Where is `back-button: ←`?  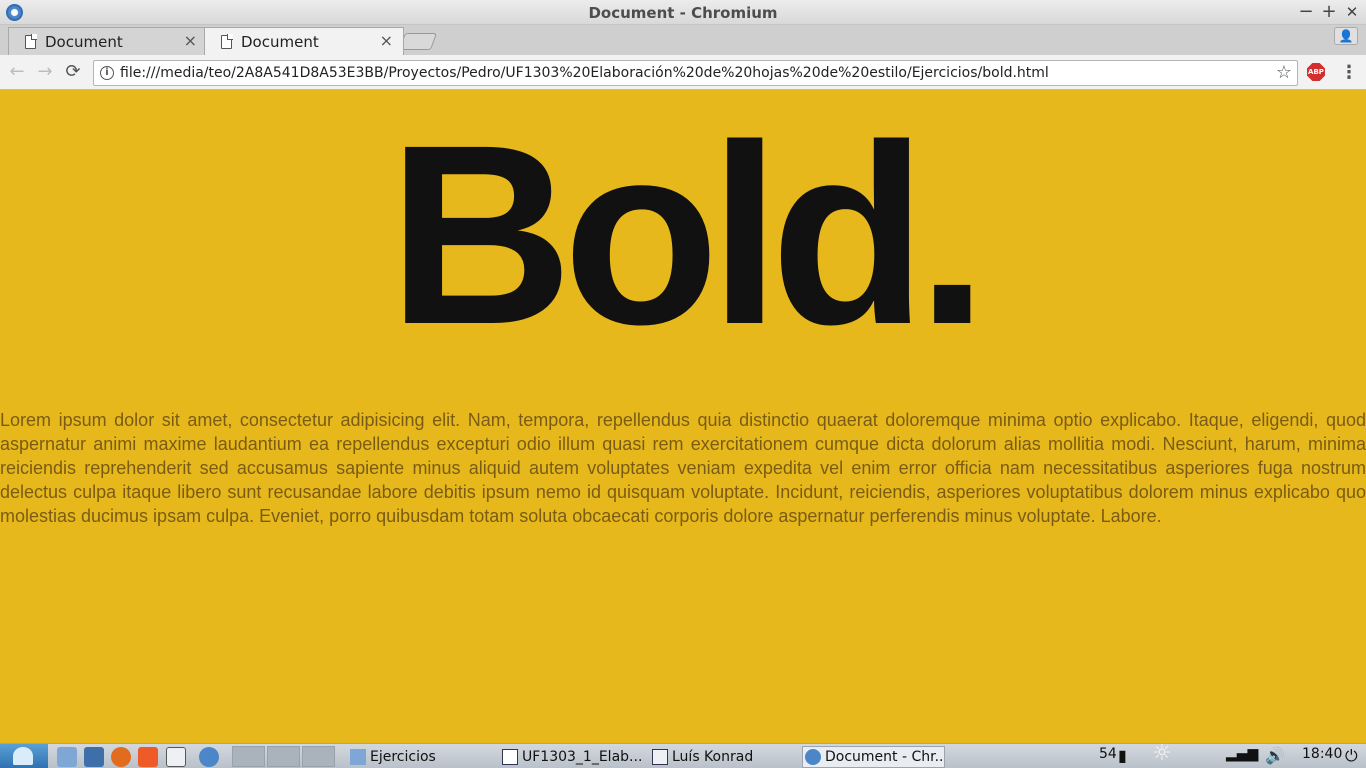 back-button: ← is located at coordinates (17, 72).